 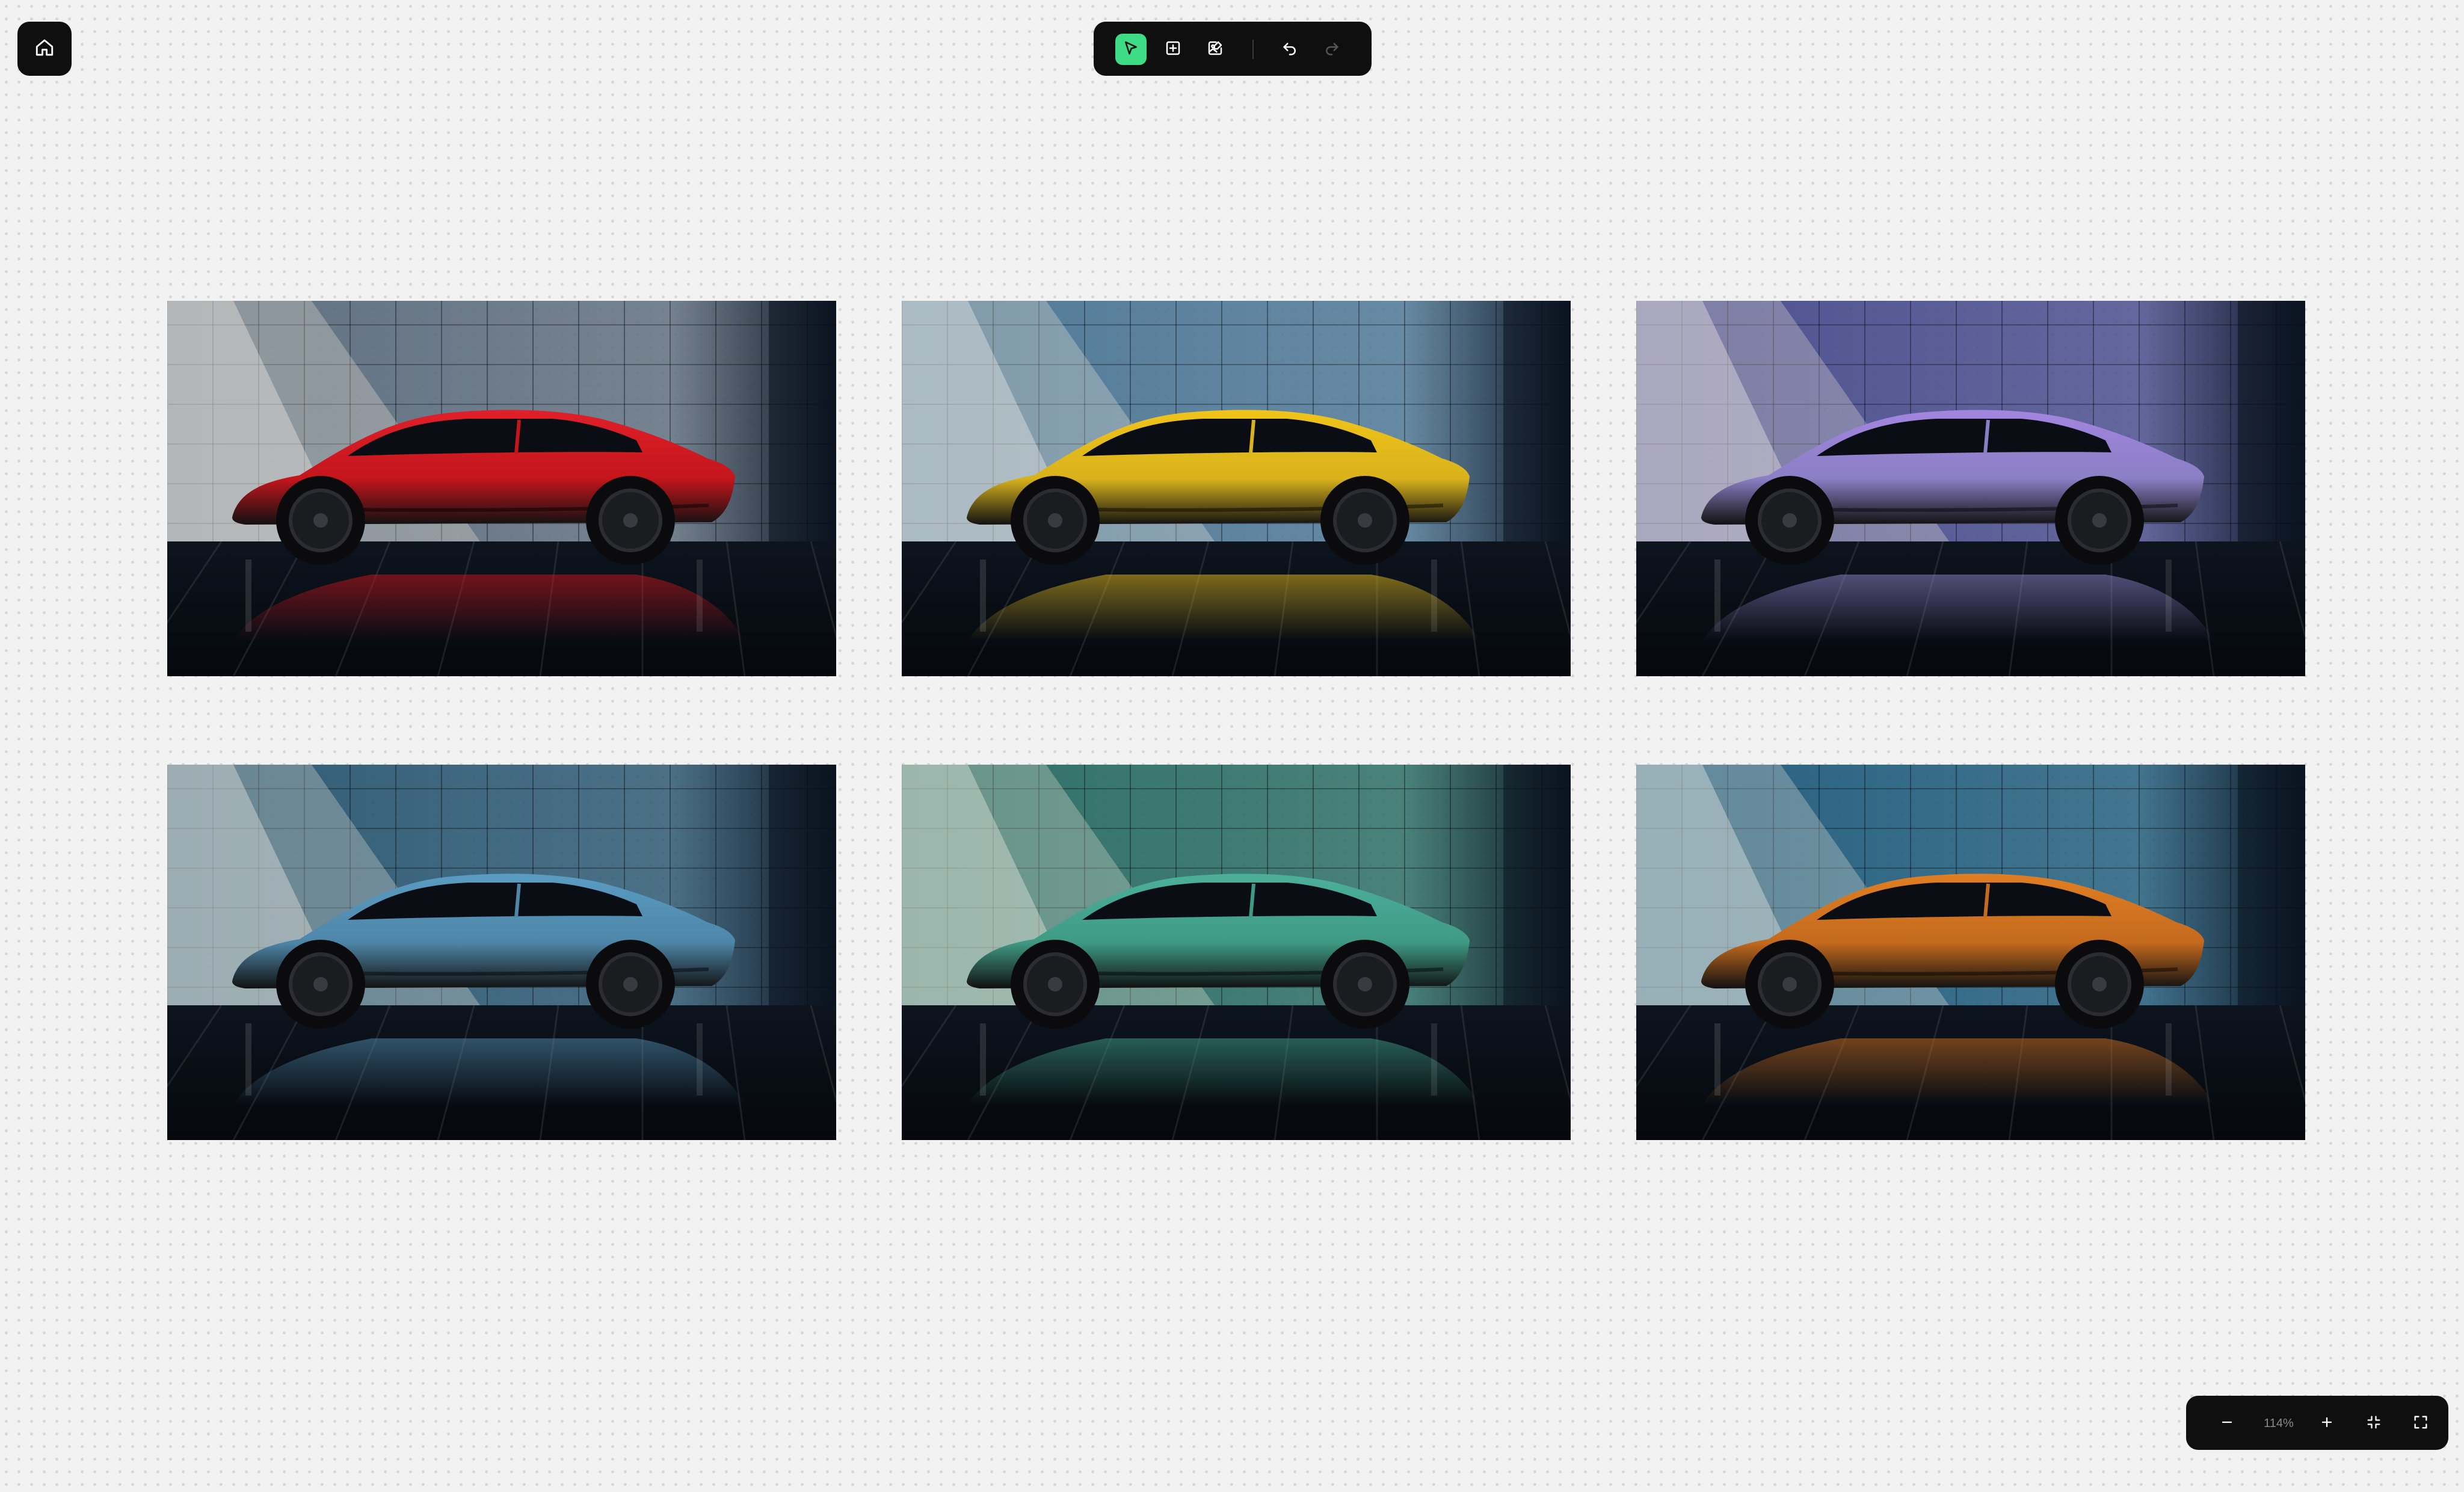 I want to click on image-tool-button, so click(x=1215, y=49).